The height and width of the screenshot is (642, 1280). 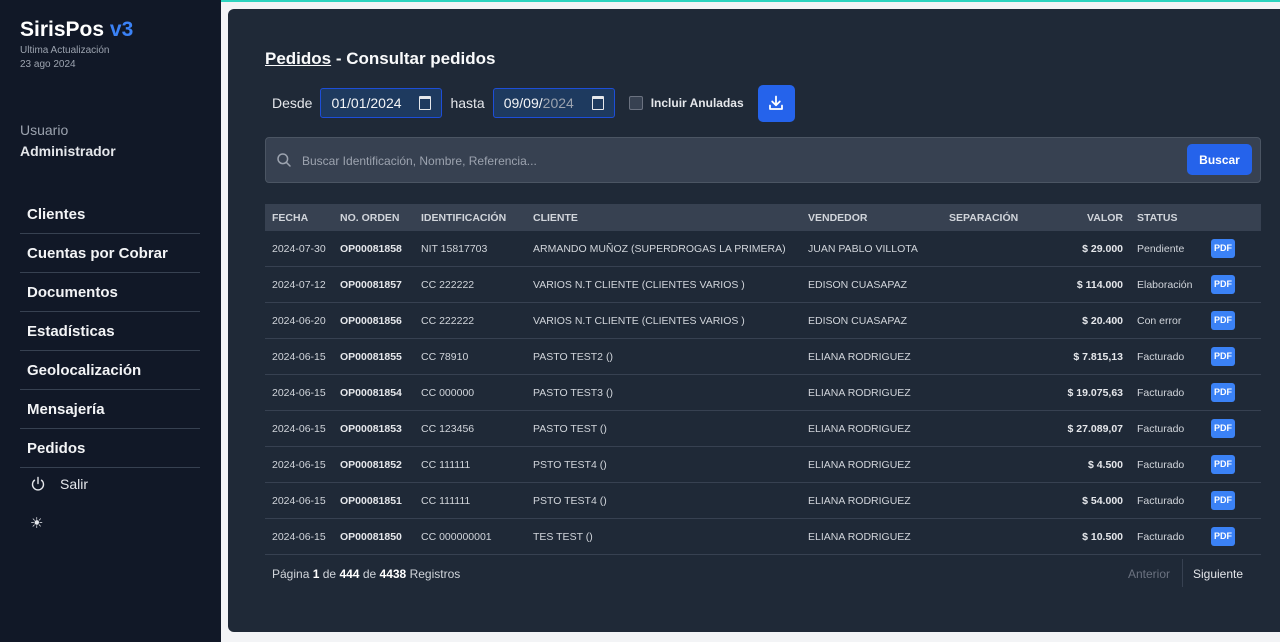 What do you see at coordinates (413, 58) in the screenshot?
I see `page-title-text: - Consultar pedidos` at bounding box center [413, 58].